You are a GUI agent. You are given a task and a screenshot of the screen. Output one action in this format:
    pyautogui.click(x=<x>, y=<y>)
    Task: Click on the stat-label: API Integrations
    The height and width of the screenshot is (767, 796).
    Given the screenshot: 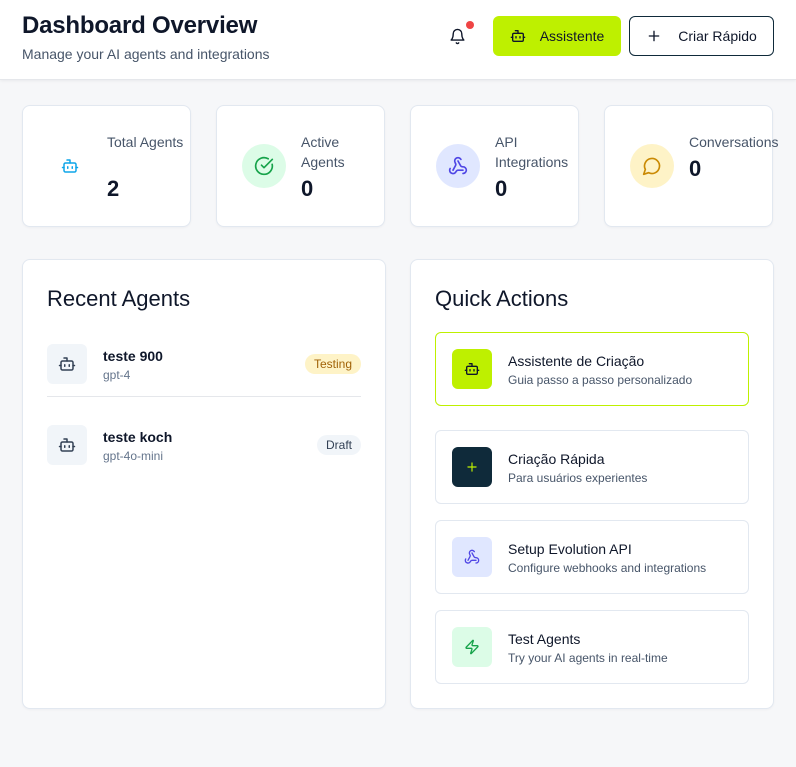 What is the action you would take?
    pyautogui.click(x=532, y=152)
    